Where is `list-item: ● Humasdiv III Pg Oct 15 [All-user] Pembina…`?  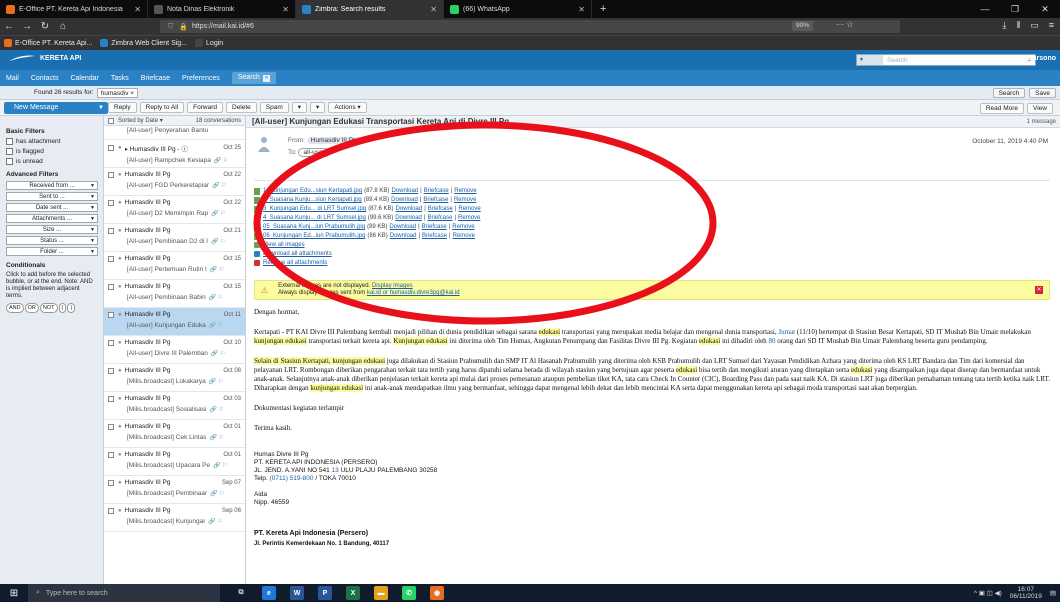 list-item: ● Humasdiv III Pg Oct 15 [All-user] Pembina… is located at coordinates (174, 294).